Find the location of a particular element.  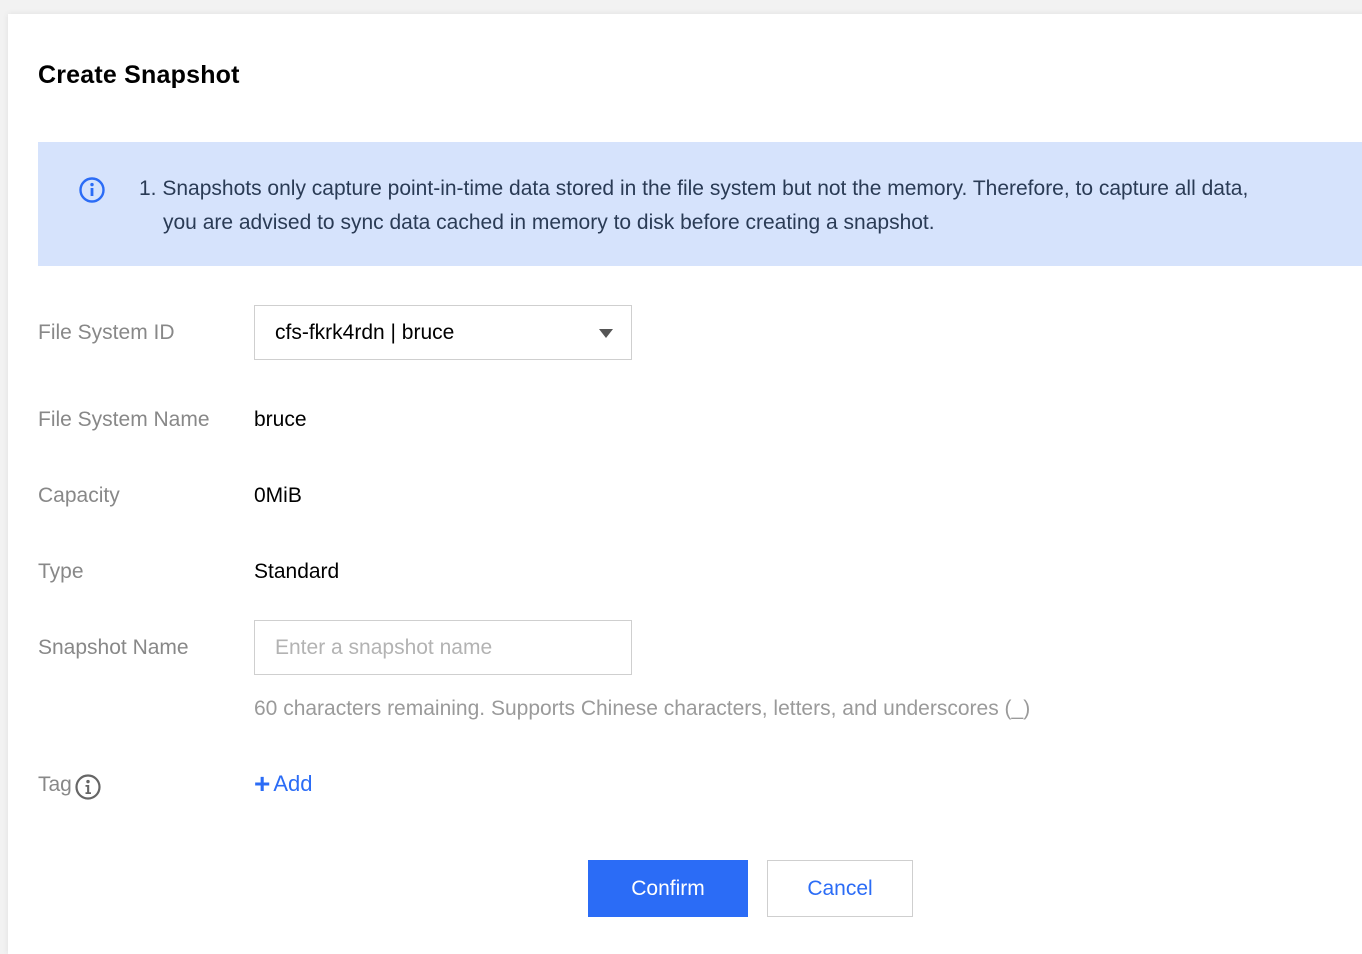

snapshot-name-input is located at coordinates (443, 647).